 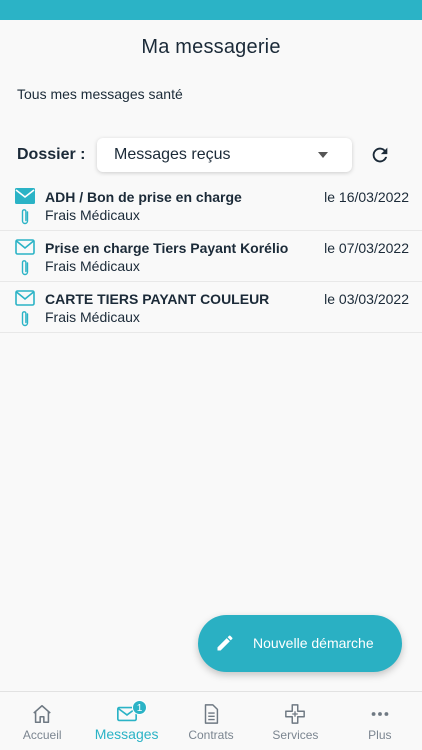 What do you see at coordinates (380, 714) in the screenshot?
I see `more-icon` at bounding box center [380, 714].